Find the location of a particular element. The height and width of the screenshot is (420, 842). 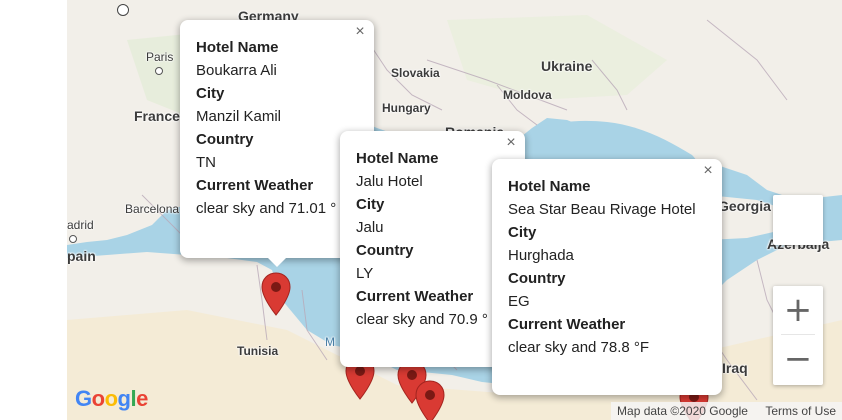

city-dot-madrid is located at coordinates (73, 239).